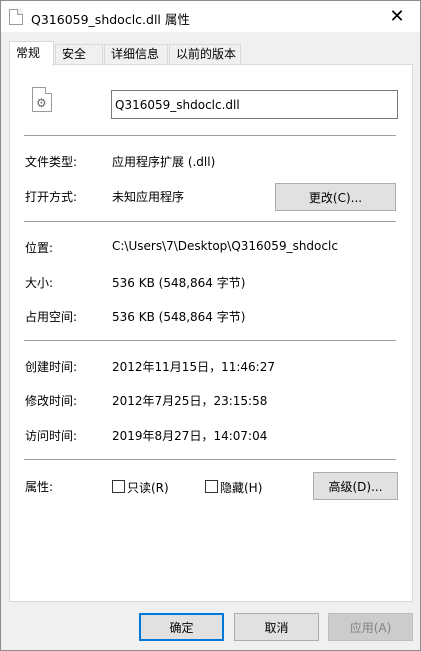 The image size is (421, 651). I want to click on location-value: C:\Users\7\Desktop\Q316059_shdoclc, so click(225, 246).